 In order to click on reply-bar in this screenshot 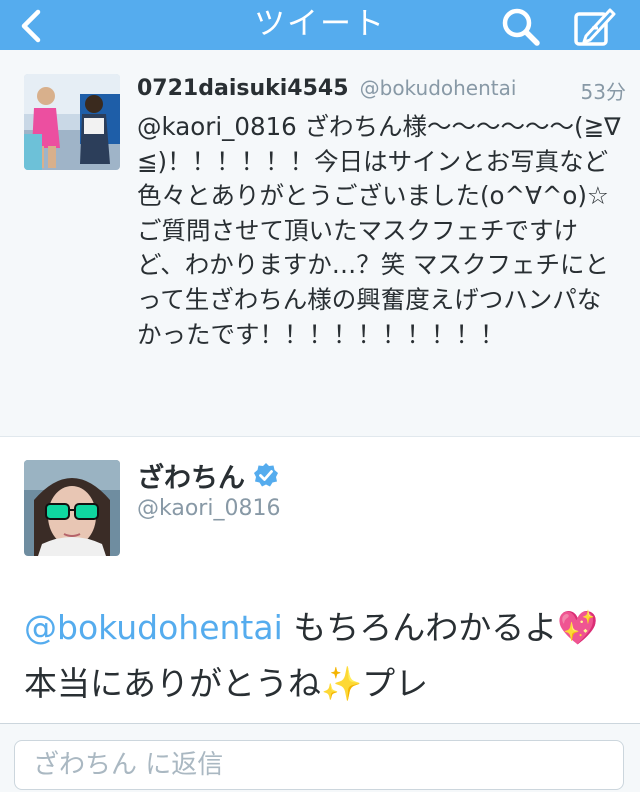, I will do `click(320, 757)`.